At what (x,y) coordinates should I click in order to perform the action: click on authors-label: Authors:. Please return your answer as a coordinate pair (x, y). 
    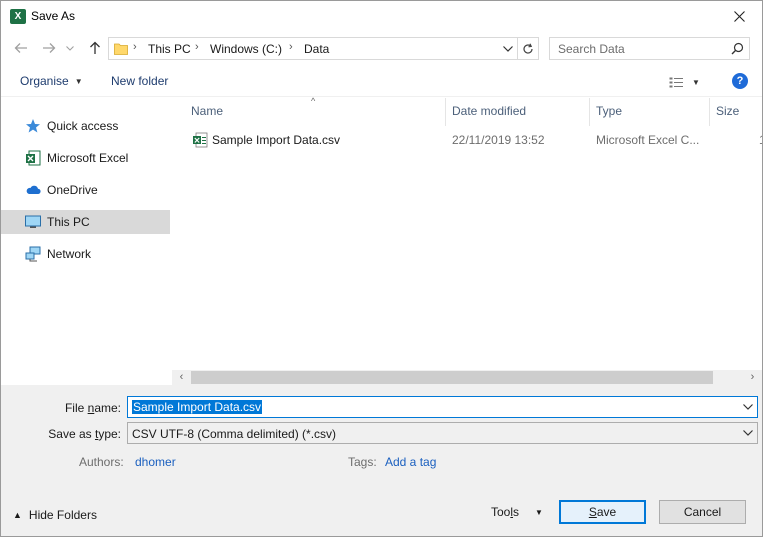
    Looking at the image, I should click on (101, 462).